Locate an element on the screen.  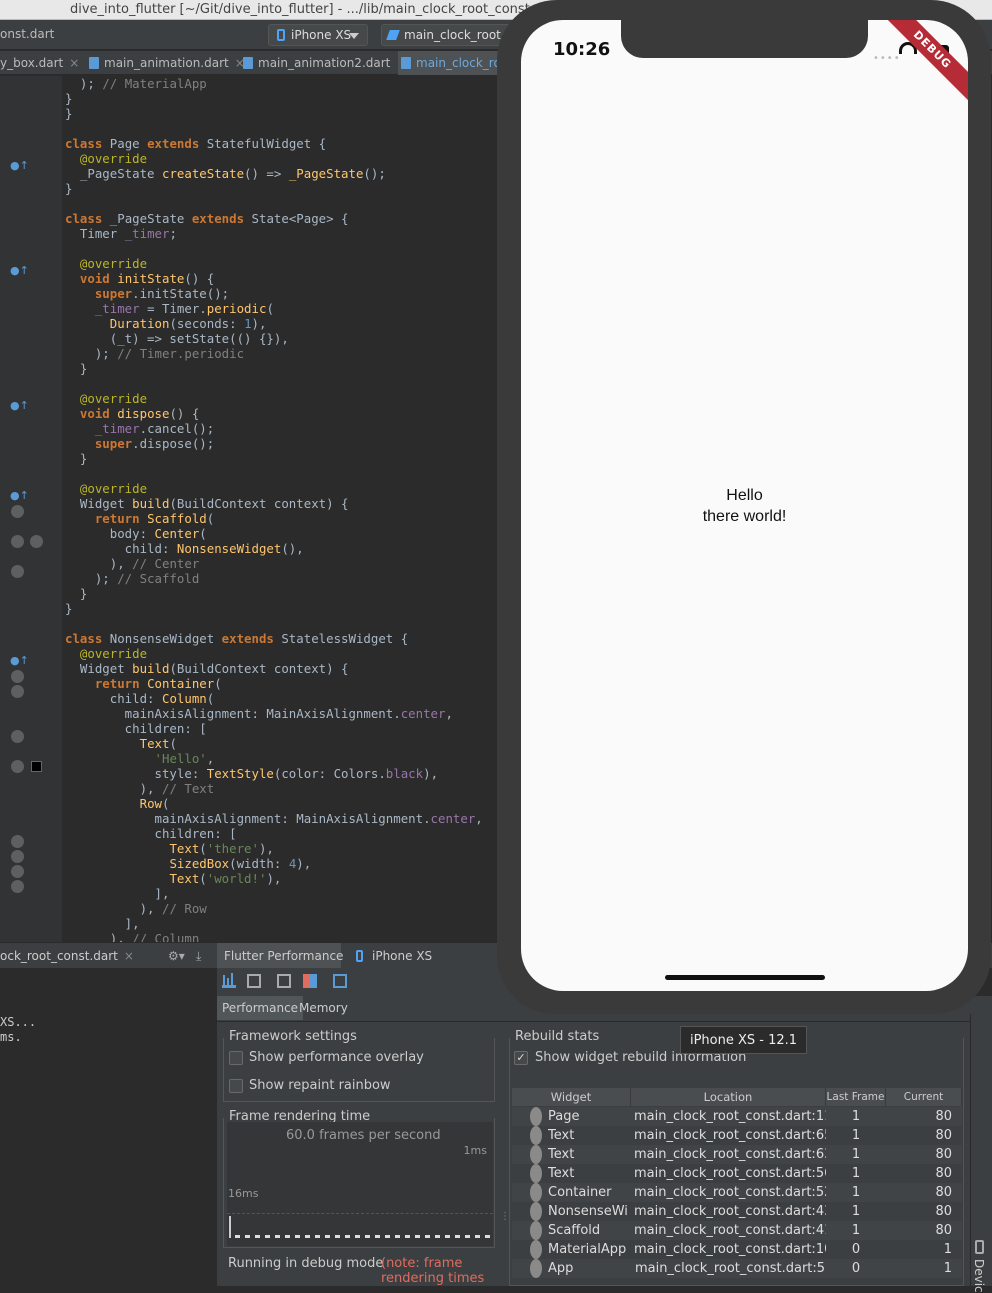
download-icon: ⤓ is located at coordinates (198, 956).